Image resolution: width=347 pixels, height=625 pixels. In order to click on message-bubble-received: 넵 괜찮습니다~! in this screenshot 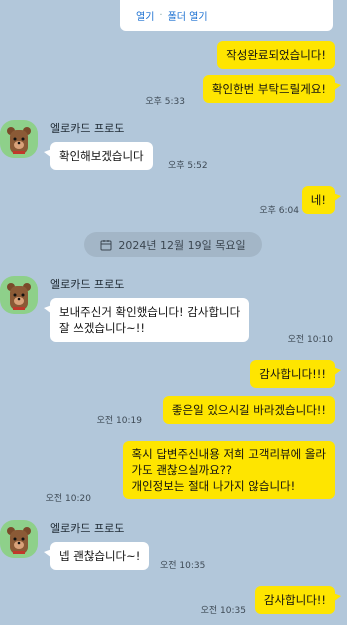, I will do `click(96, 556)`.